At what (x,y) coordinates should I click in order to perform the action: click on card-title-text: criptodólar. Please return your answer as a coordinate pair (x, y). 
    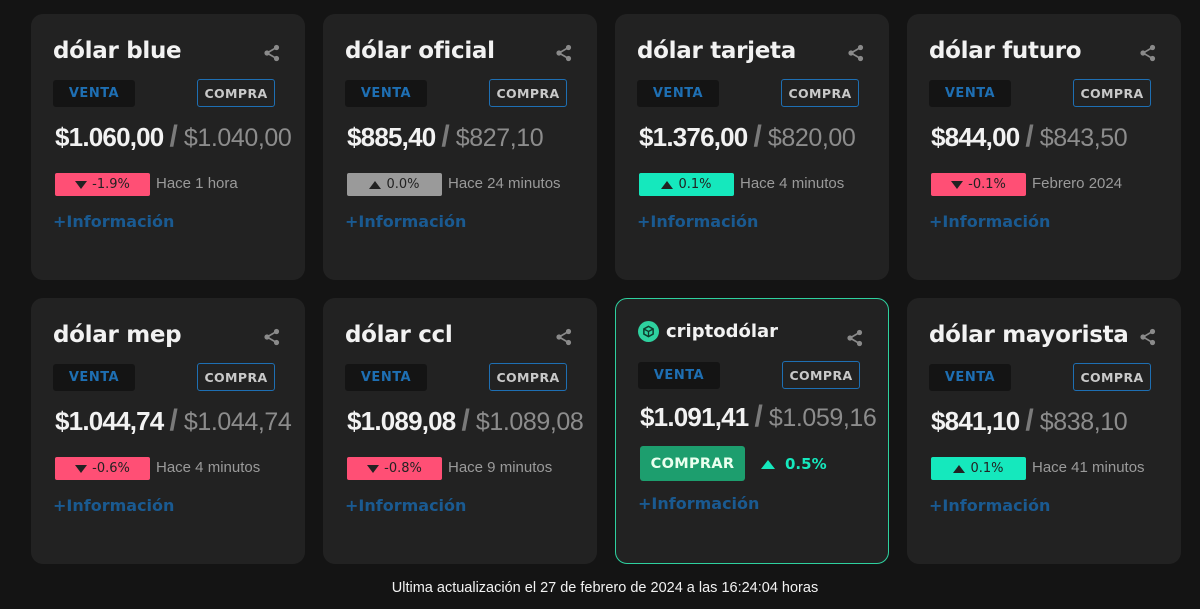
    Looking at the image, I should click on (722, 331).